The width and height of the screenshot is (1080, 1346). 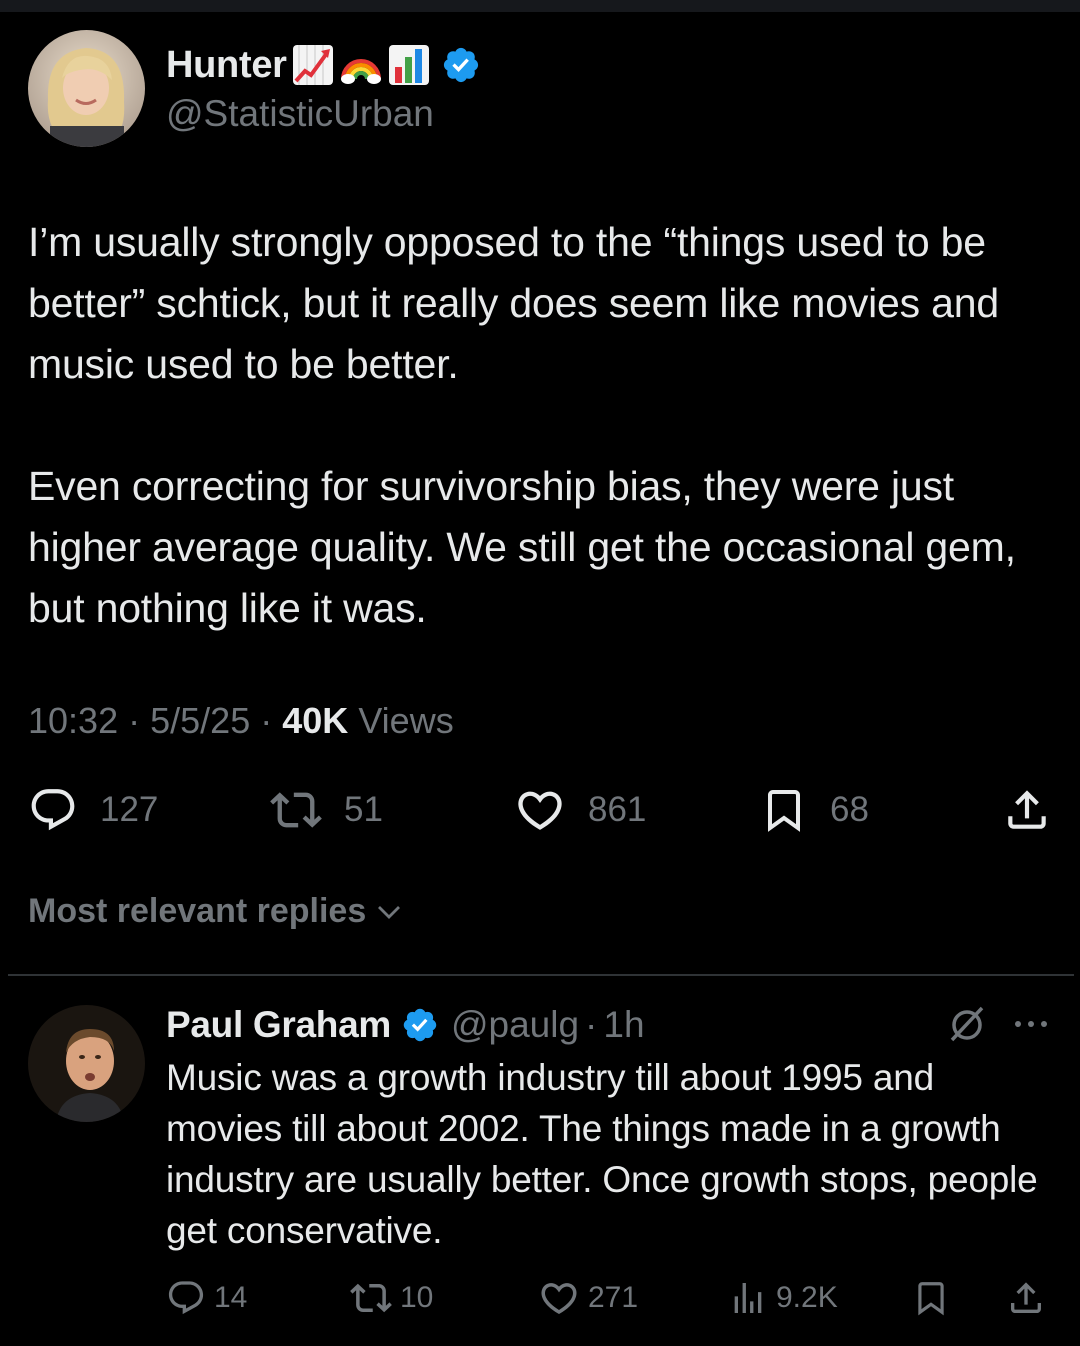 What do you see at coordinates (73, 720) in the screenshot?
I see `post-time: 10:32` at bounding box center [73, 720].